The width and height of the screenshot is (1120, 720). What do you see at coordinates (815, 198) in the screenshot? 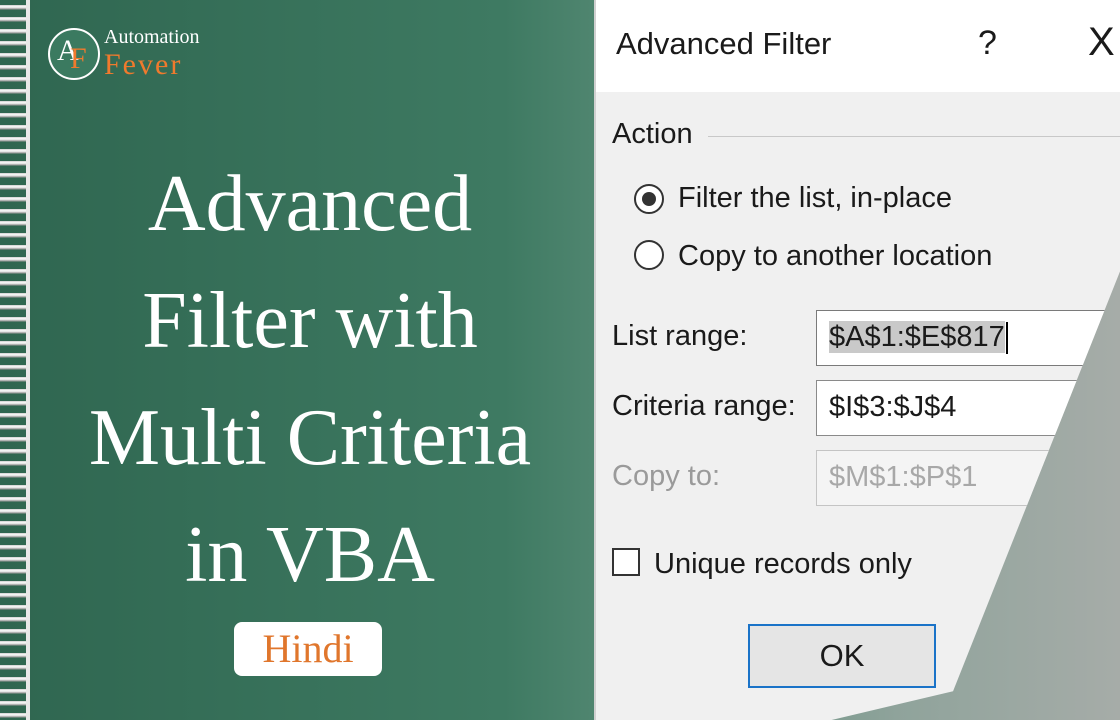
I see `radio-filter-in-place-label: Filter the list, in-place` at bounding box center [815, 198].